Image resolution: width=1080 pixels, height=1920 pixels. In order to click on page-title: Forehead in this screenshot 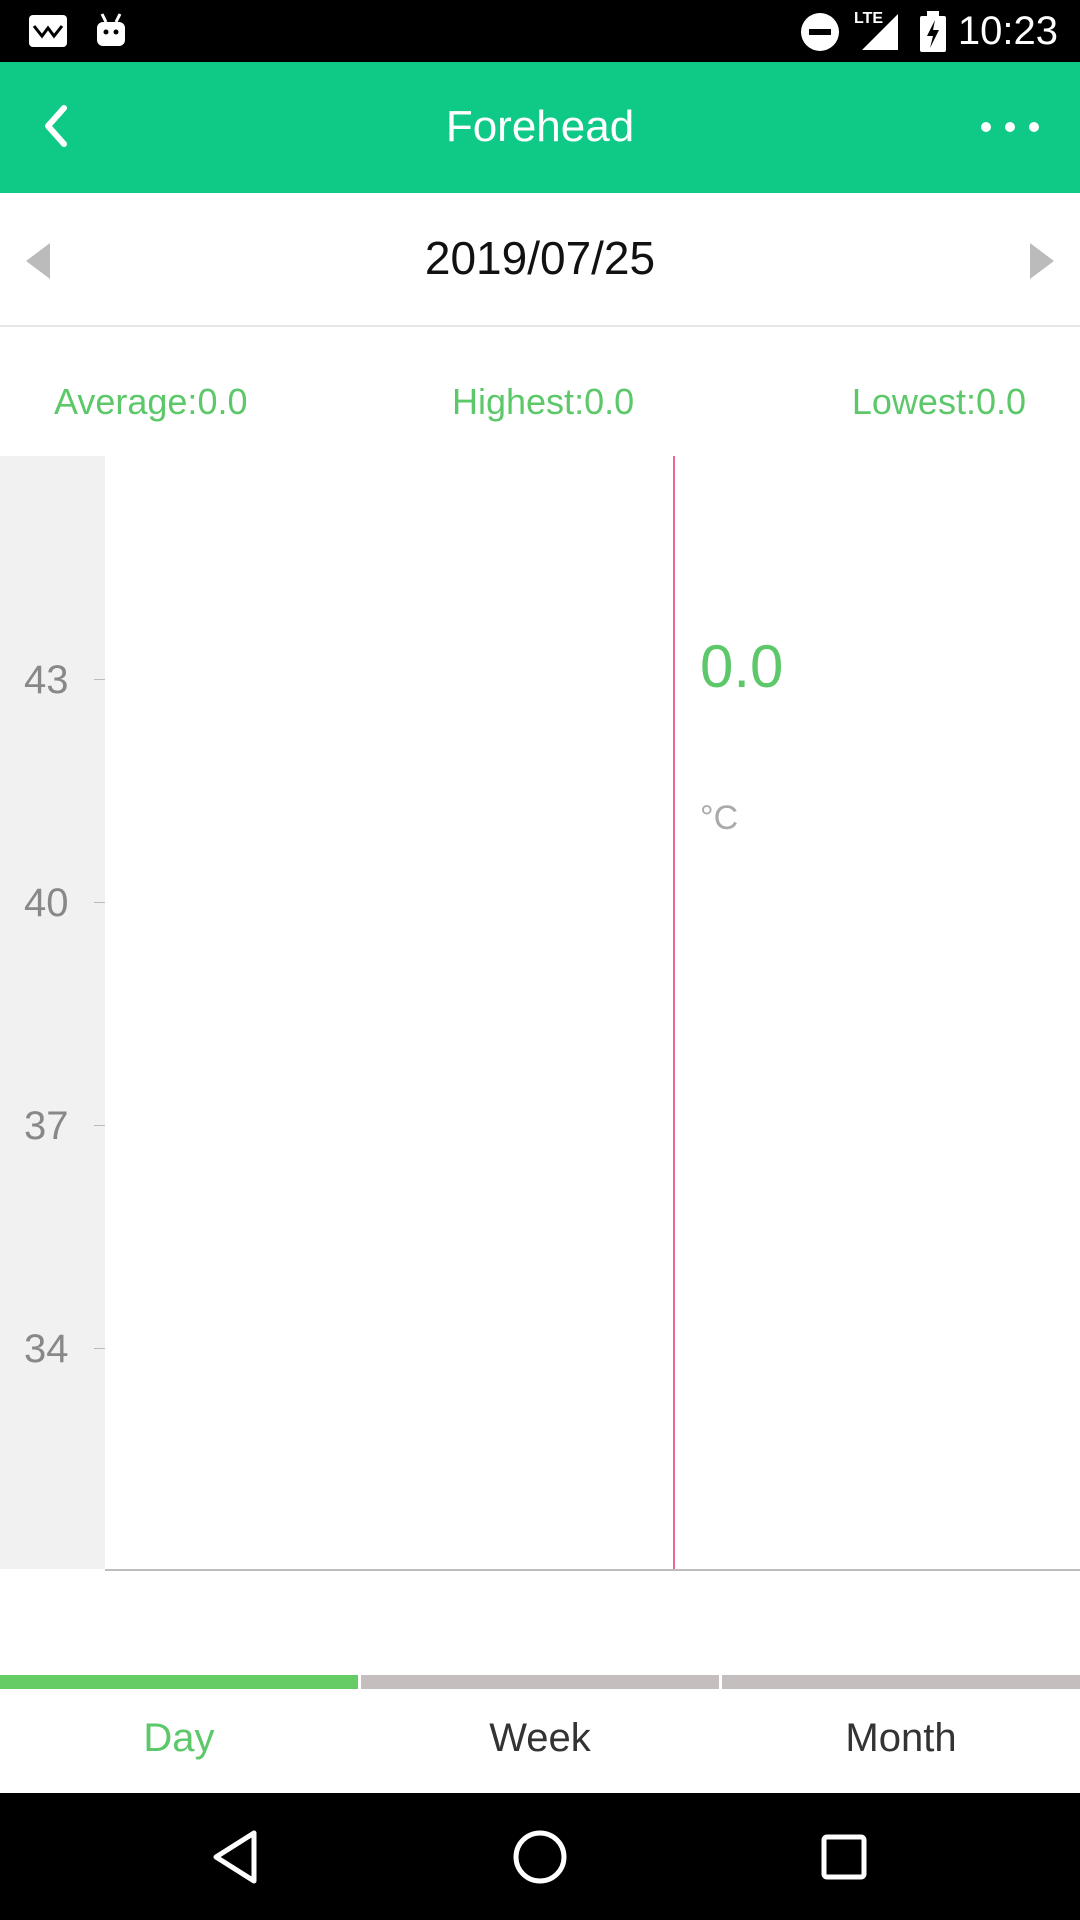, I will do `click(540, 126)`.